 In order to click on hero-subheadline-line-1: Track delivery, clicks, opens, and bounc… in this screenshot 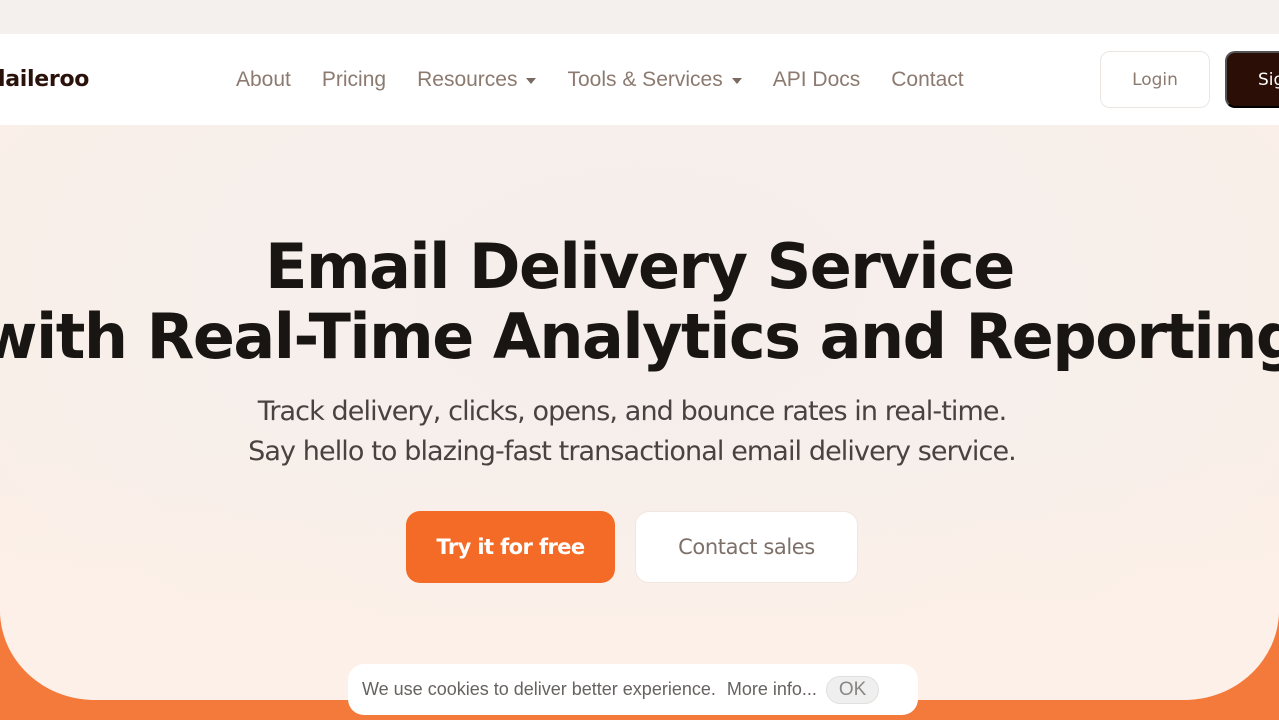, I will do `click(632, 411)`.